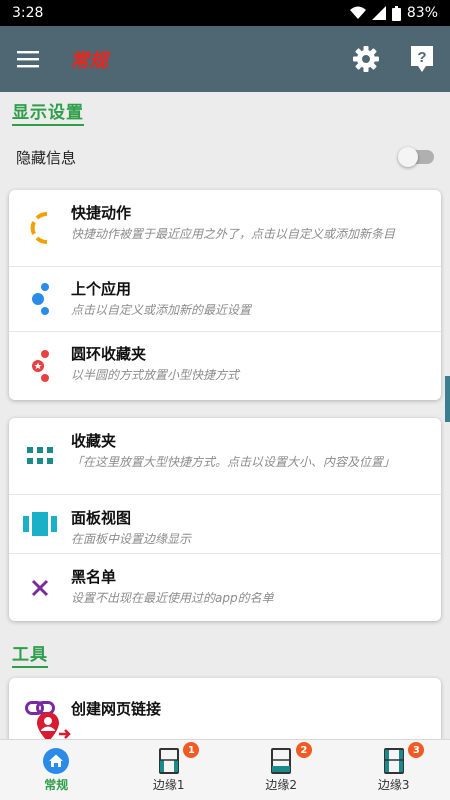 This screenshot has height=800, width=450. I want to click on nav-label: 边缘2, so click(281, 784).